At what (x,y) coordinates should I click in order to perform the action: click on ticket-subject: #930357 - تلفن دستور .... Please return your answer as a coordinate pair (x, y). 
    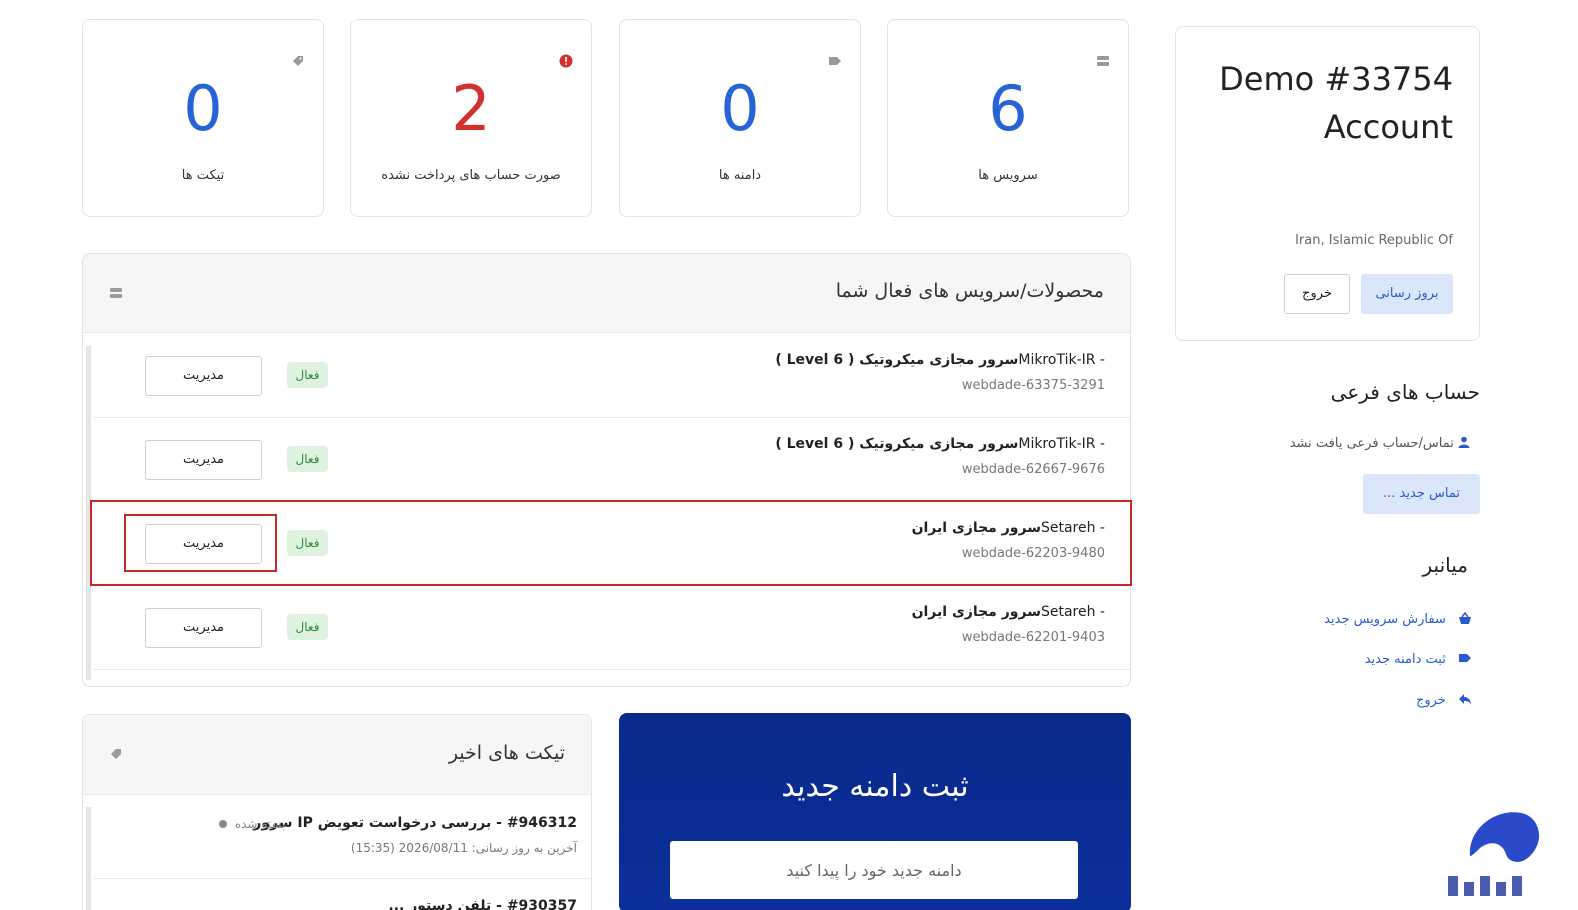
    Looking at the image, I should click on (482, 904).